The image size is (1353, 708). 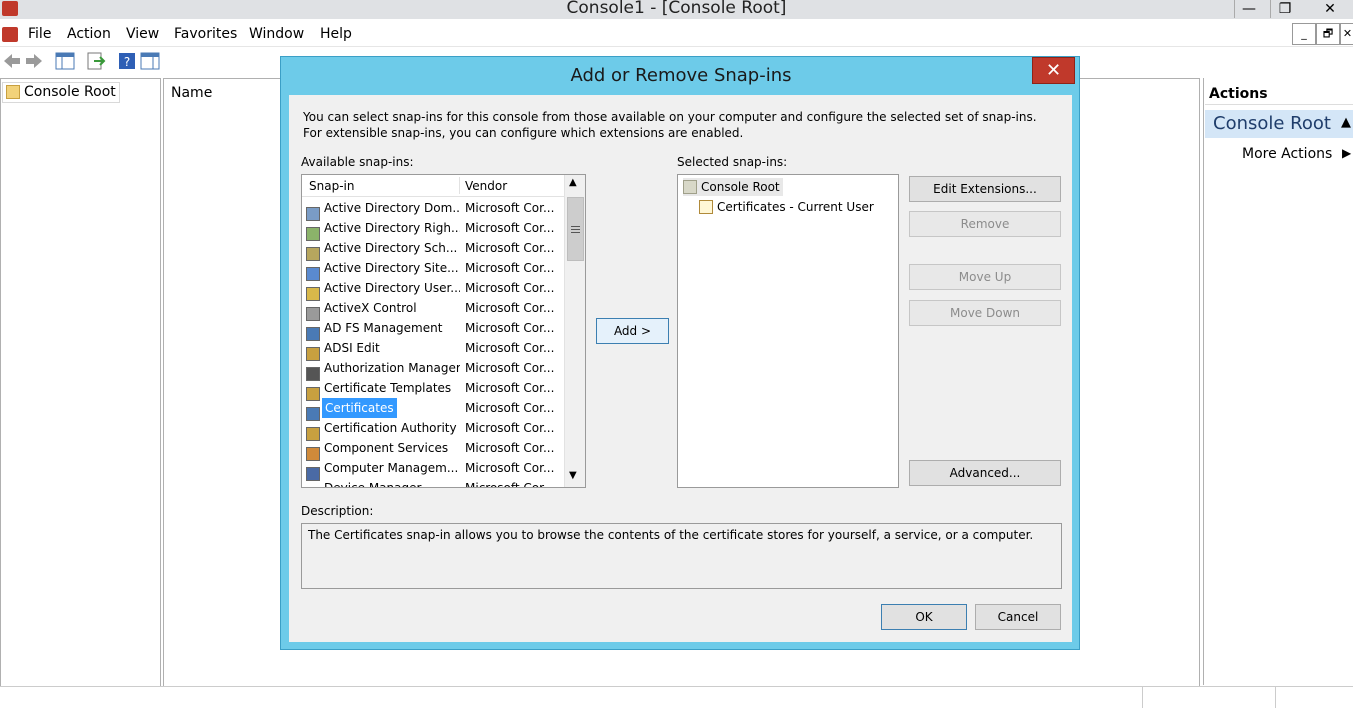 I want to click on show-hide-tree-icon, so click(x=65, y=61).